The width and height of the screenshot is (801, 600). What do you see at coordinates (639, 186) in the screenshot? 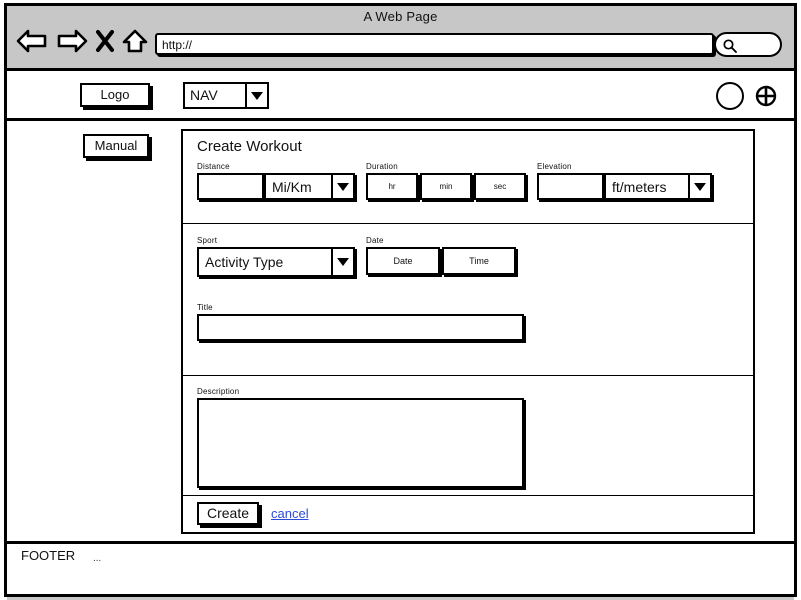
I see `elevation-unit-value: ft/meters` at bounding box center [639, 186].